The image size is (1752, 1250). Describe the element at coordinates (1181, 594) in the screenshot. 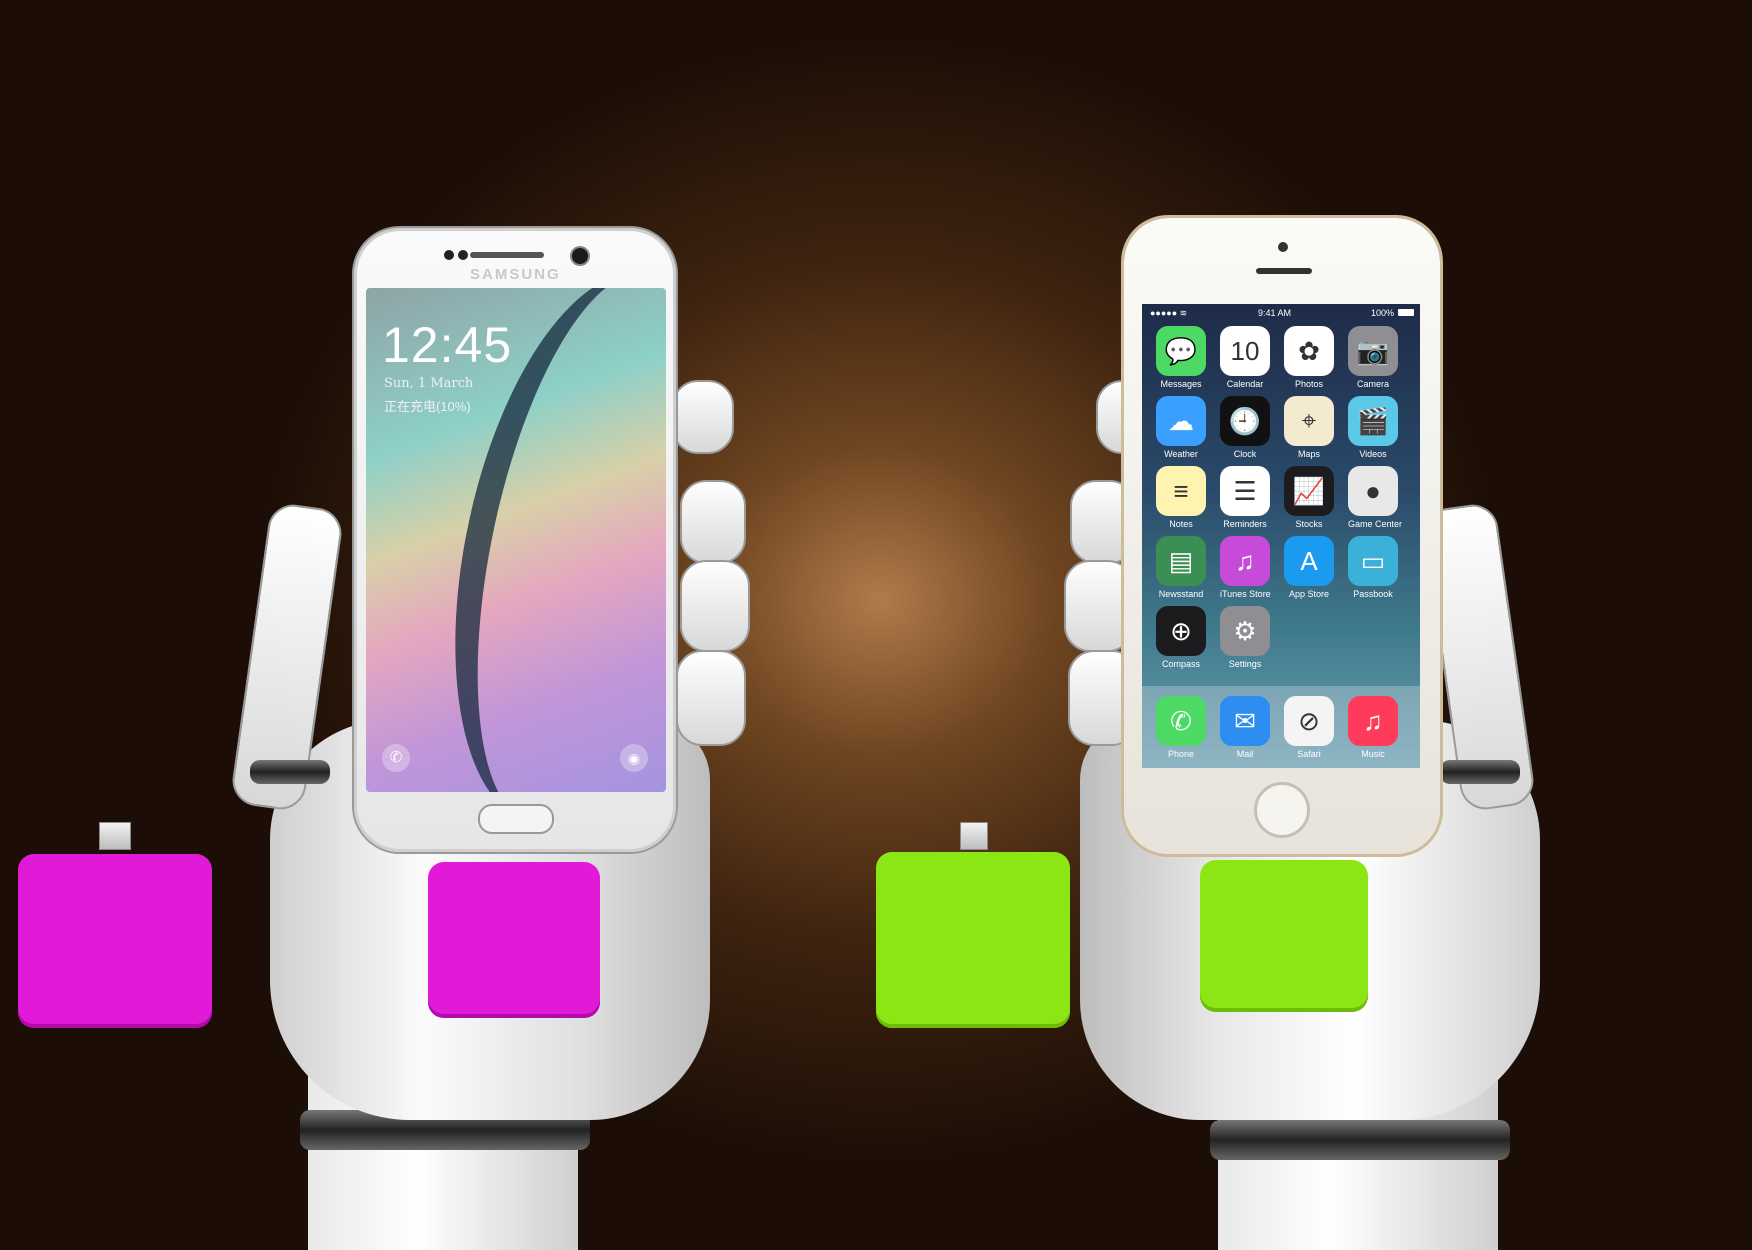

I see `app-label: Newsstand` at that location.